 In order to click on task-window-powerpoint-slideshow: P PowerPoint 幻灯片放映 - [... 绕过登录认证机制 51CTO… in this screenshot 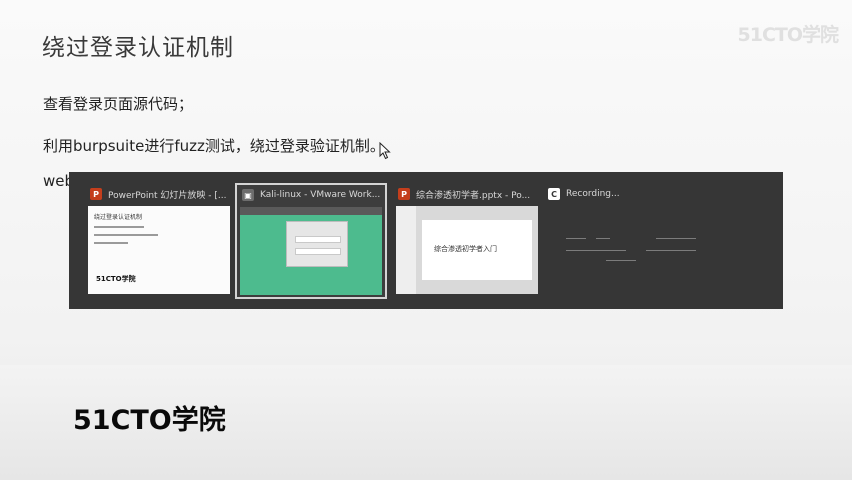, I will do `click(159, 240)`.